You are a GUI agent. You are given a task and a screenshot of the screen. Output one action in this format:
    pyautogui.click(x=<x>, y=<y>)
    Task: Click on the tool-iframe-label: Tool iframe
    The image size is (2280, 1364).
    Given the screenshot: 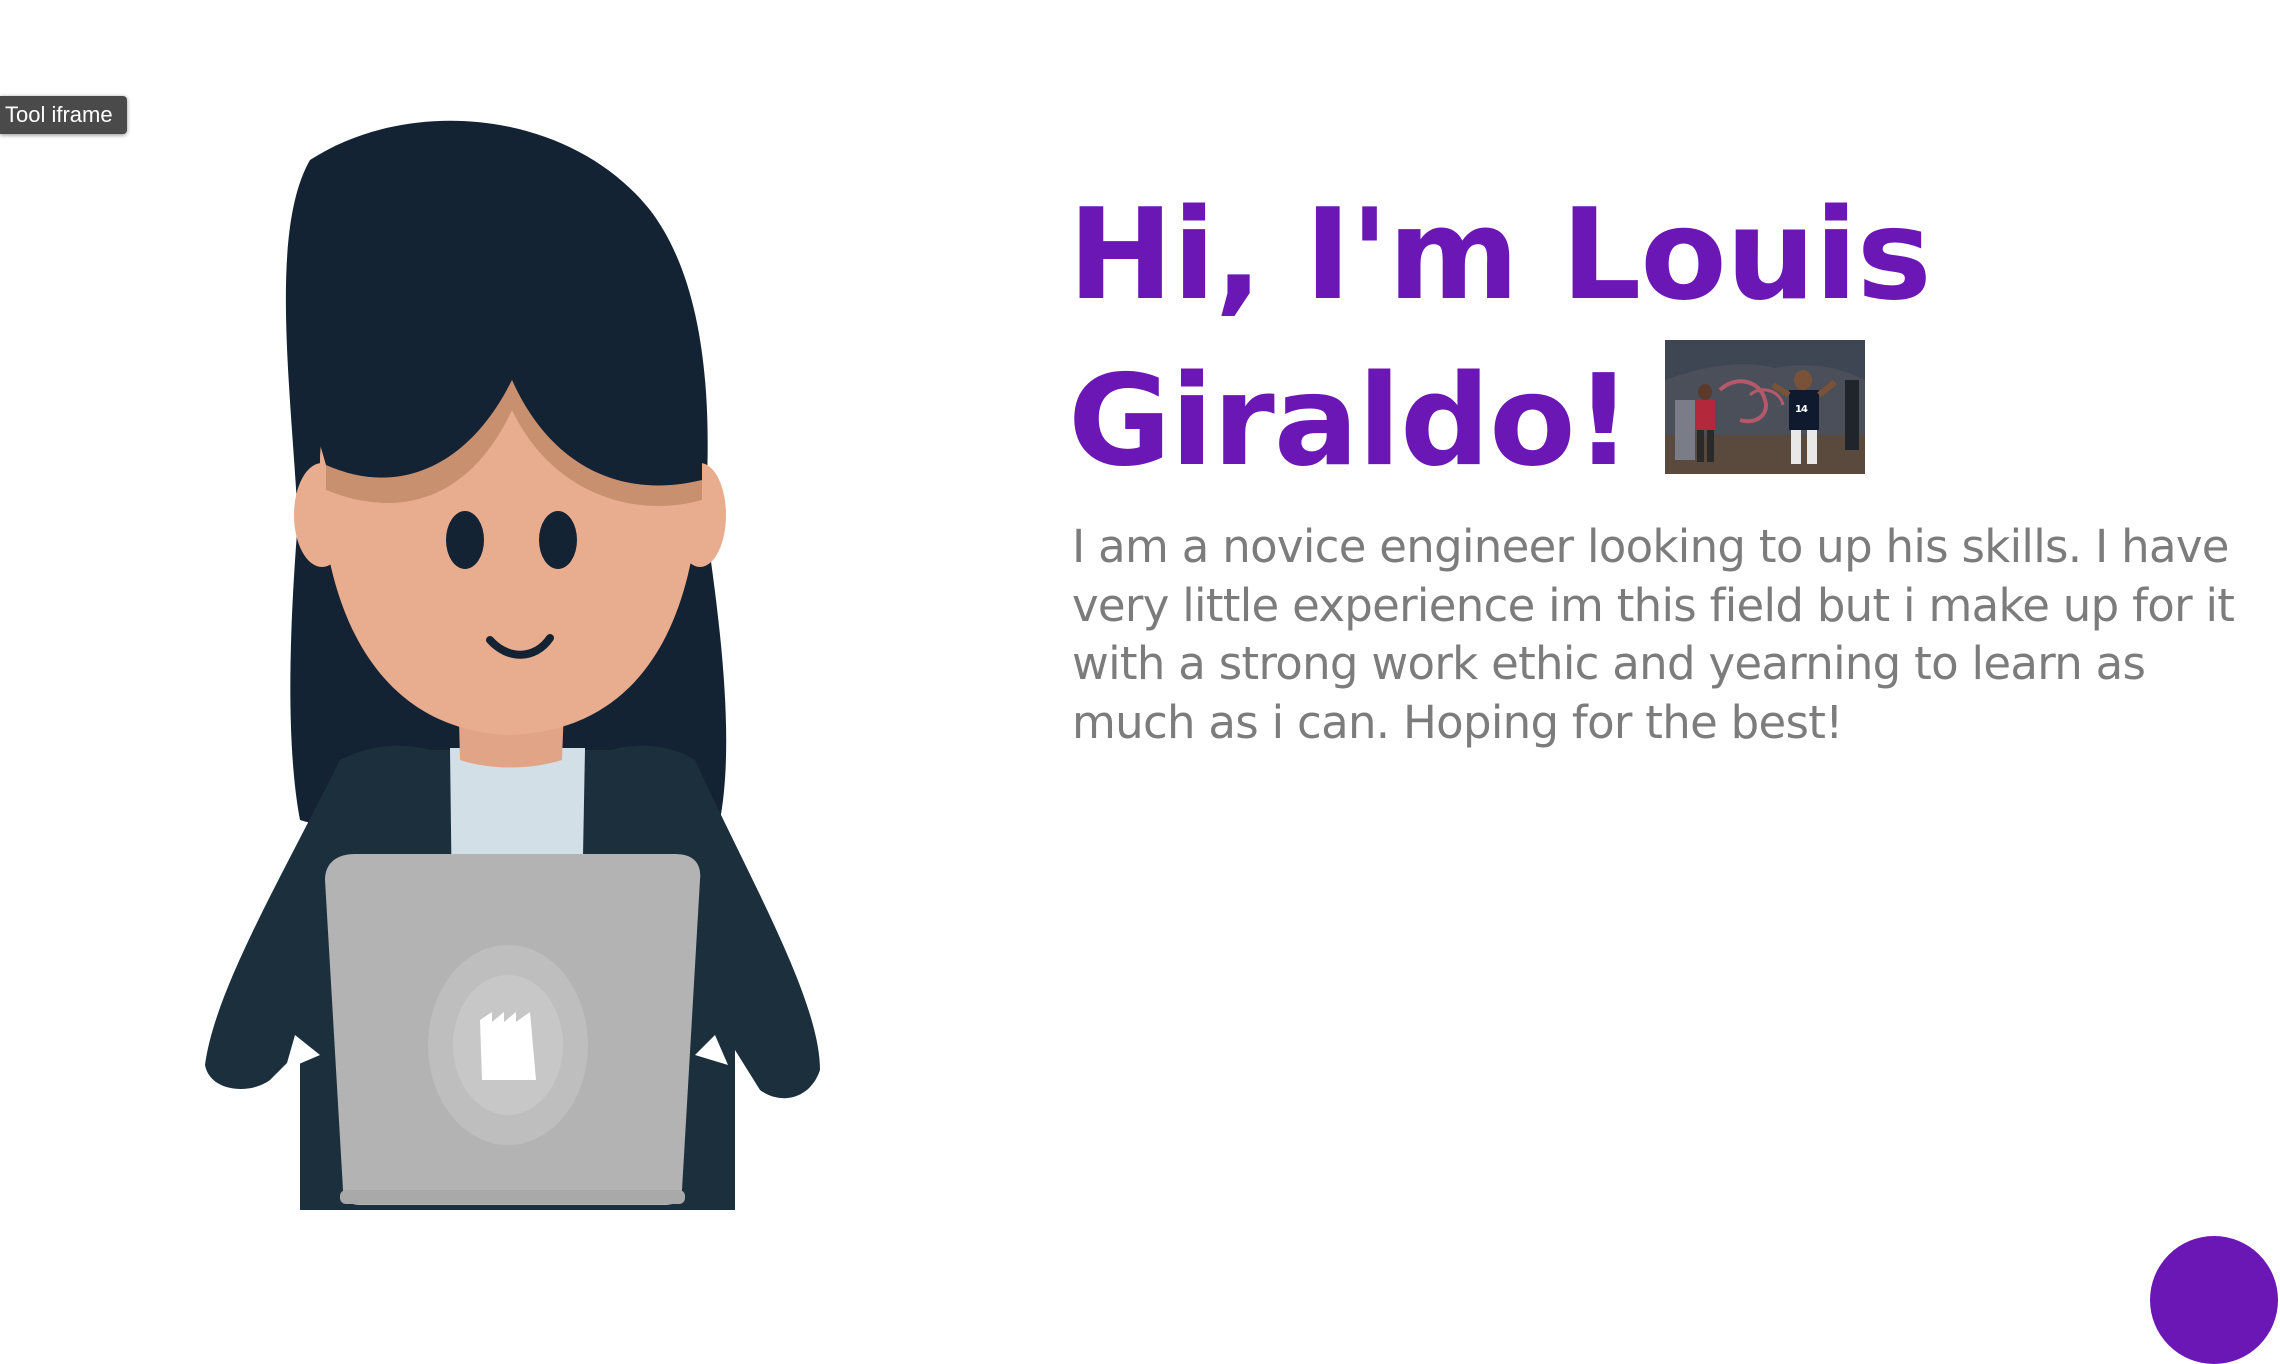 What is the action you would take?
    pyautogui.click(x=63, y=115)
    